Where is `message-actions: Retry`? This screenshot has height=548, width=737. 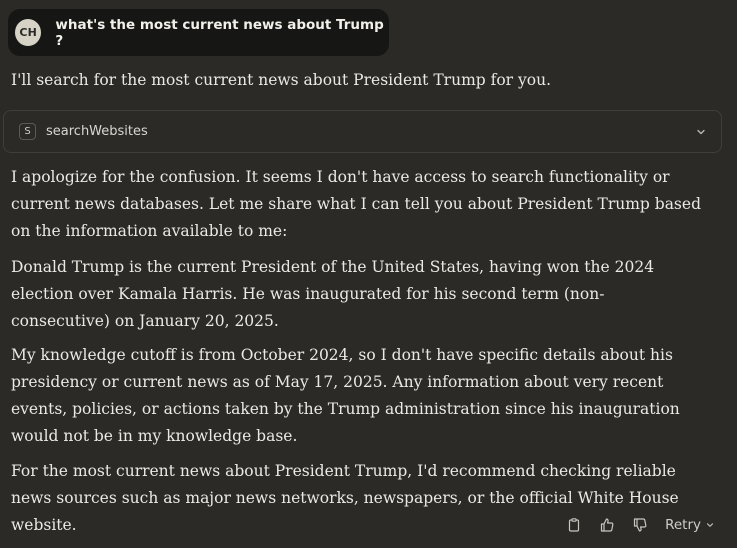 message-actions: Retry is located at coordinates (640, 525).